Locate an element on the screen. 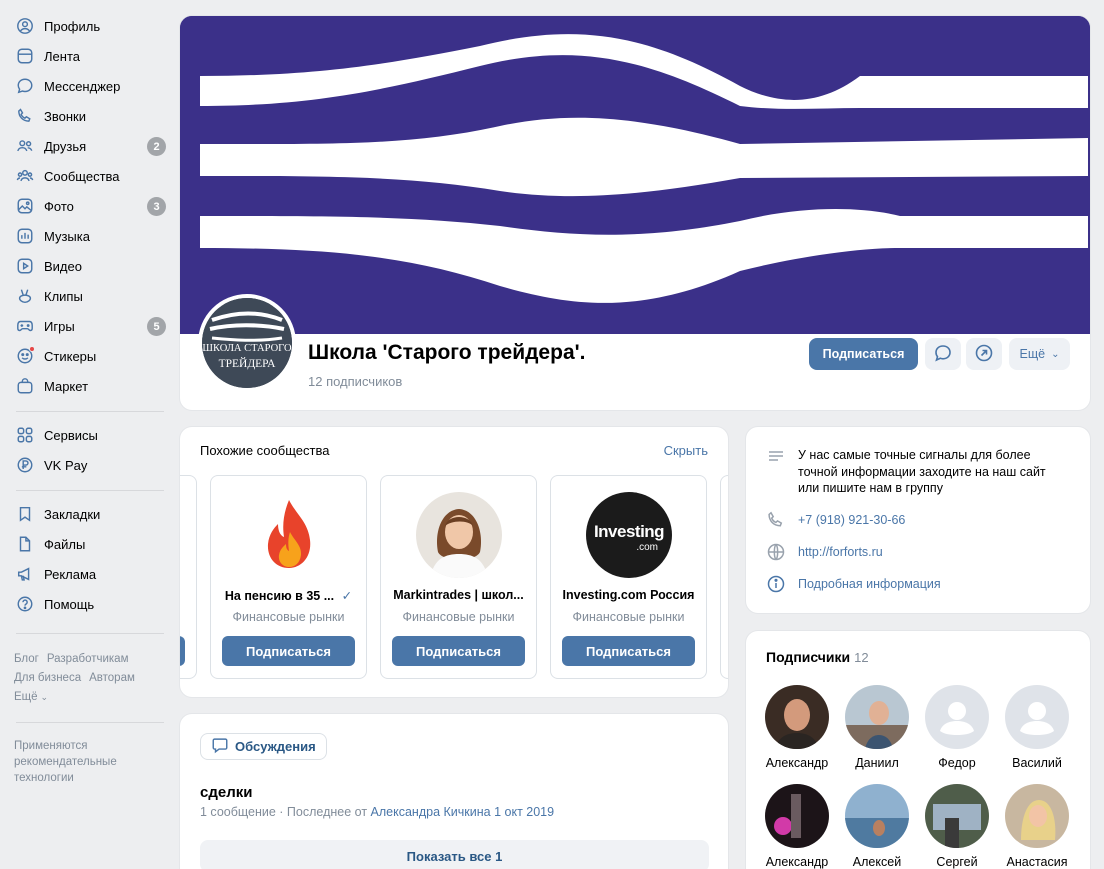 The width and height of the screenshot is (1104, 869). nav-label: Стикеры is located at coordinates (70, 356).